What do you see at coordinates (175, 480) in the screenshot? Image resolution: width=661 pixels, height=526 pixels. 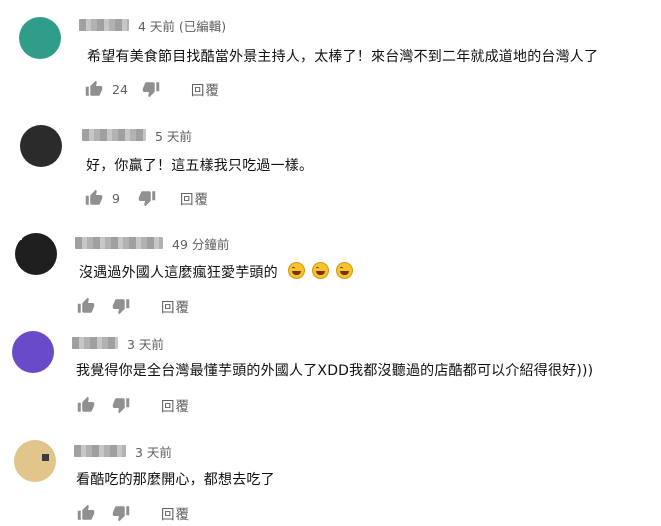 I see `comment-text: 看酷吃的那麼開心，都想去吃了` at bounding box center [175, 480].